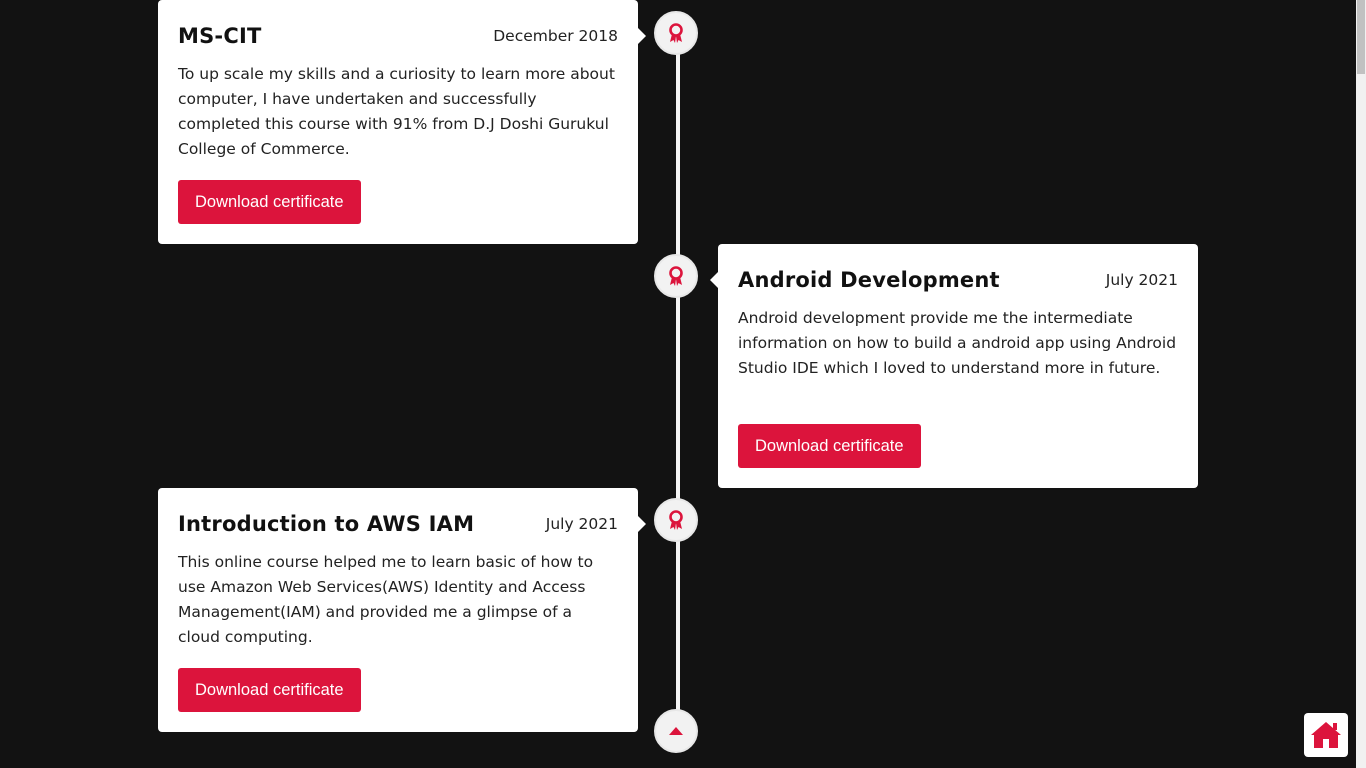 The height and width of the screenshot is (768, 1366). Describe the element at coordinates (1361, 37) in the screenshot. I see `scrollbar-thumb` at that location.